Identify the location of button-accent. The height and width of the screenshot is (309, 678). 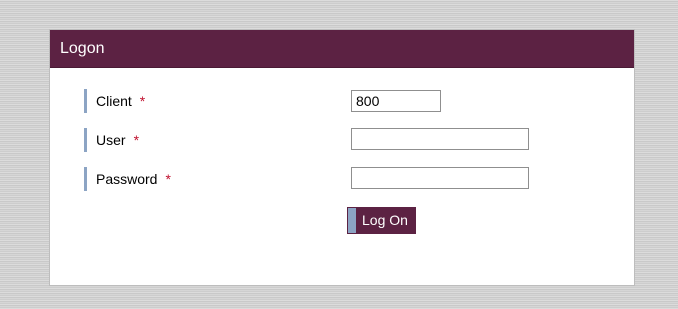
(351, 220).